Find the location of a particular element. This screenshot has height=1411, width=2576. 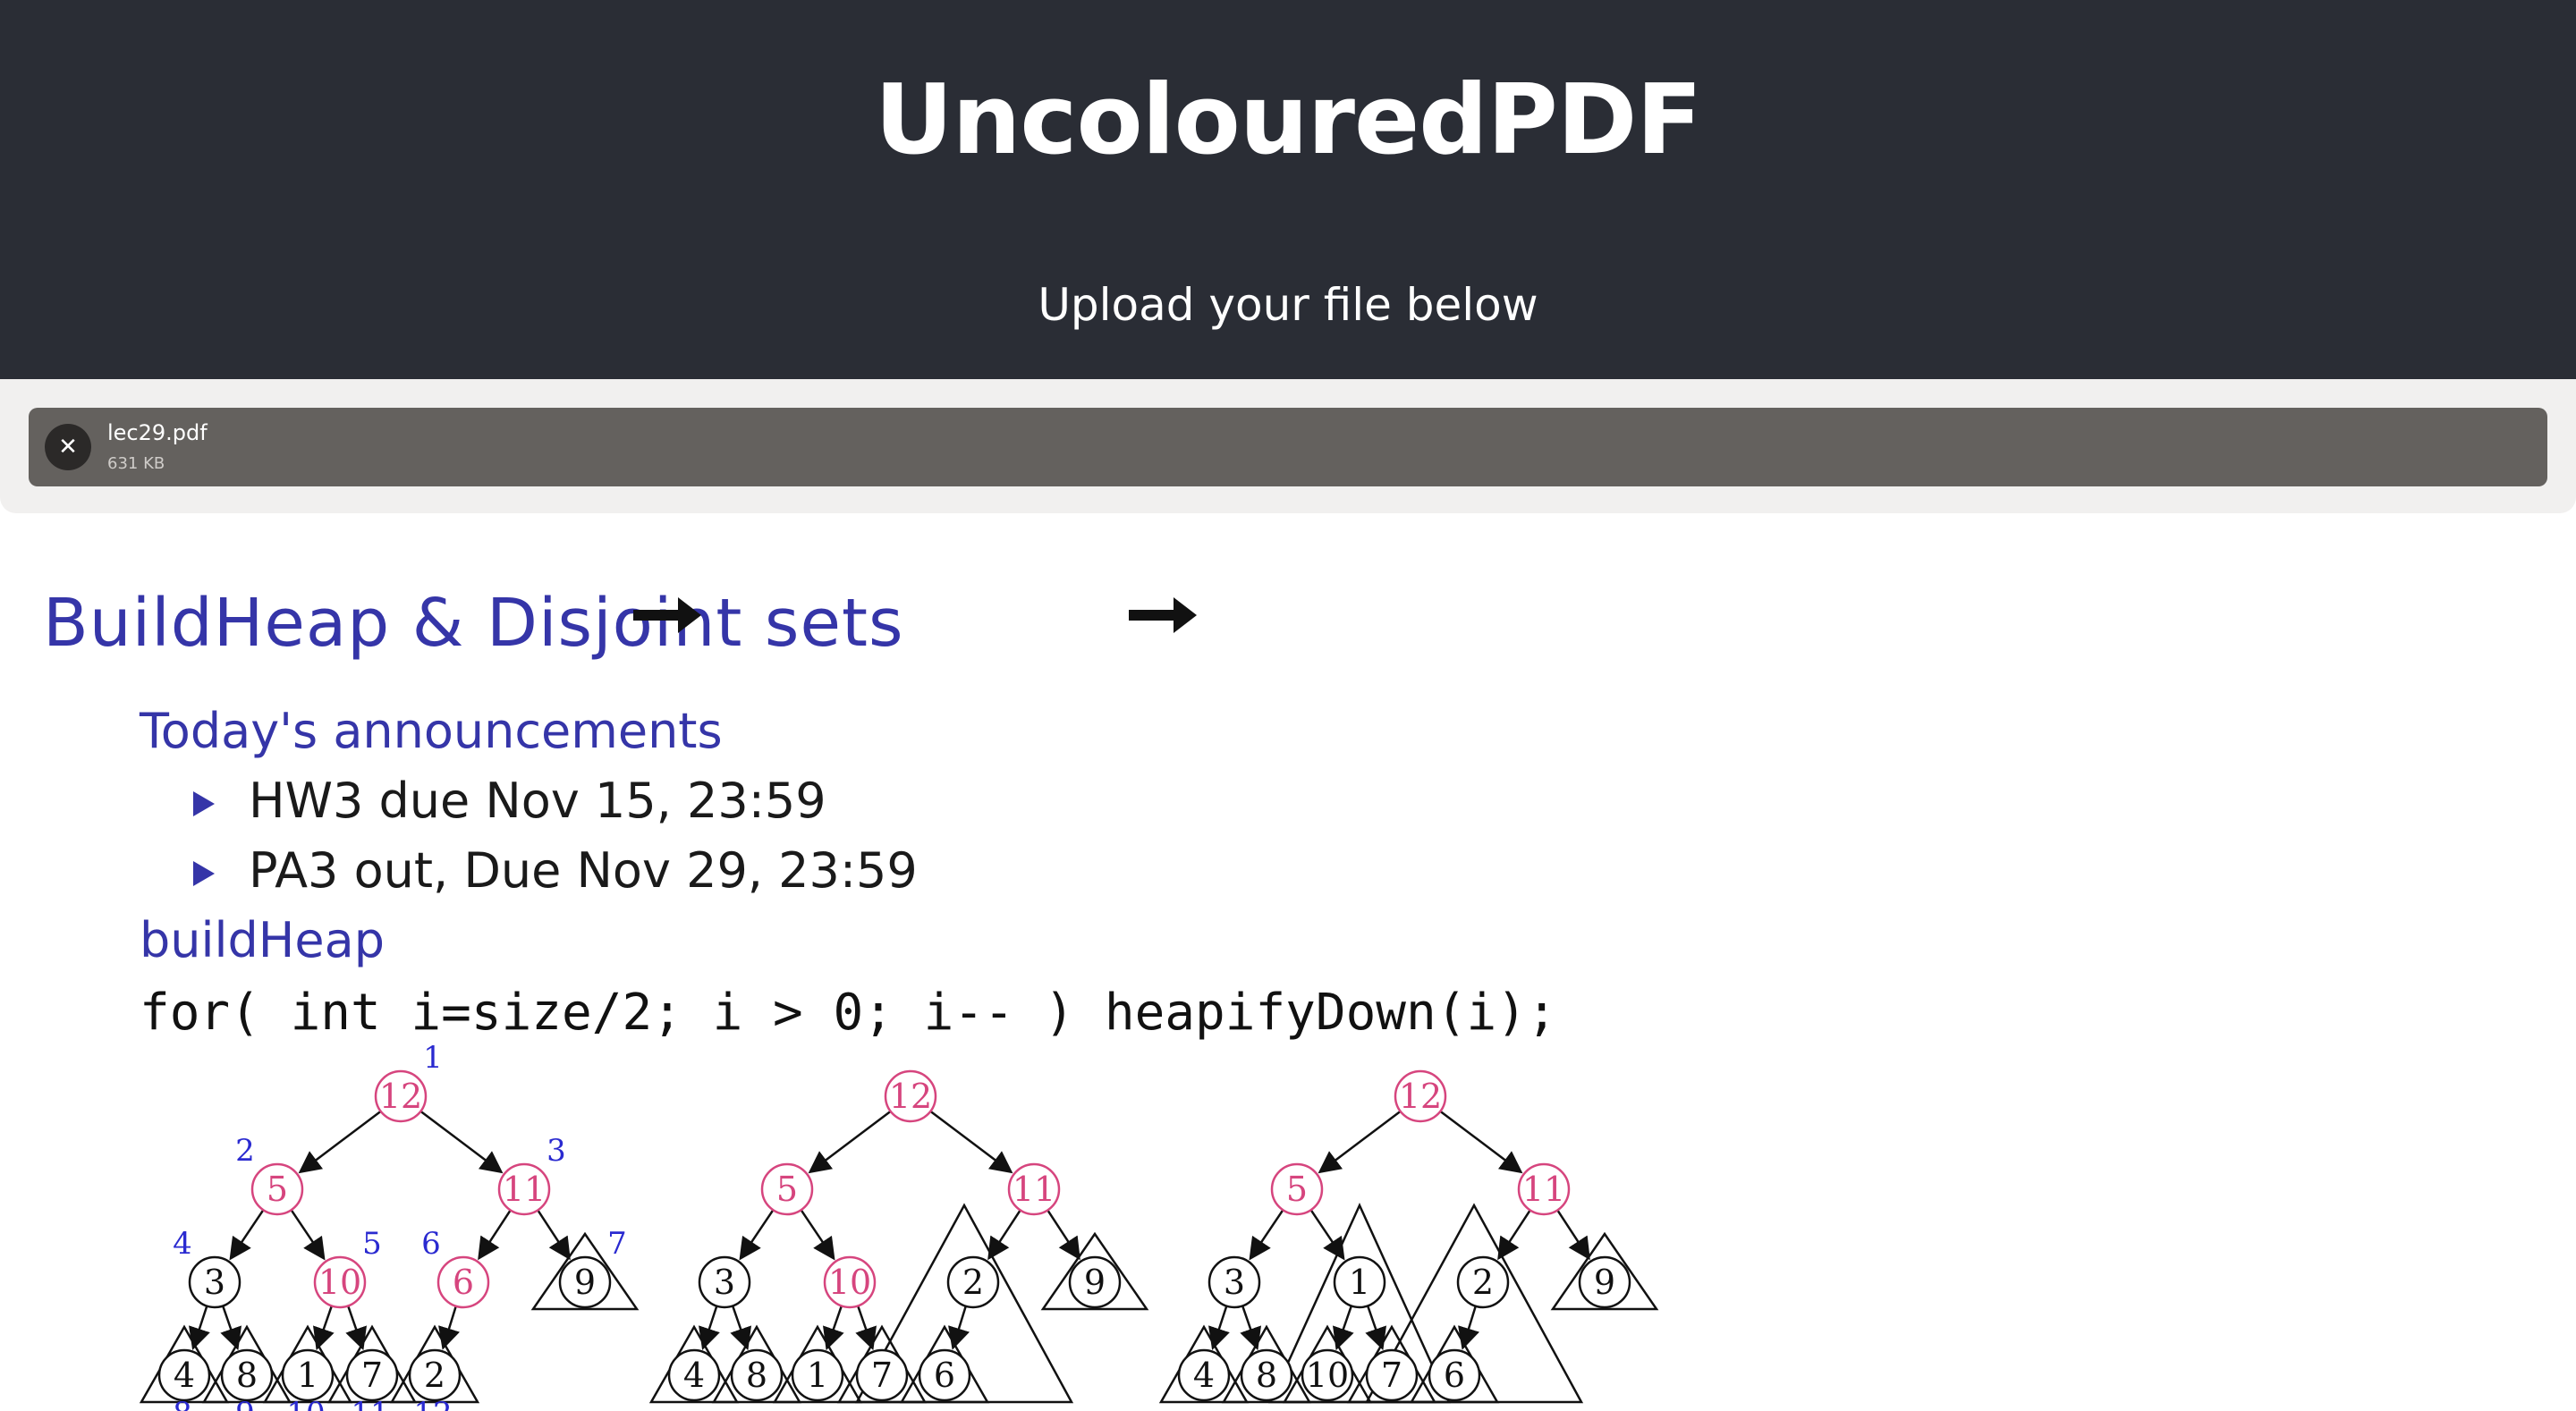

heap-index-label: 7 is located at coordinates (617, 1244).